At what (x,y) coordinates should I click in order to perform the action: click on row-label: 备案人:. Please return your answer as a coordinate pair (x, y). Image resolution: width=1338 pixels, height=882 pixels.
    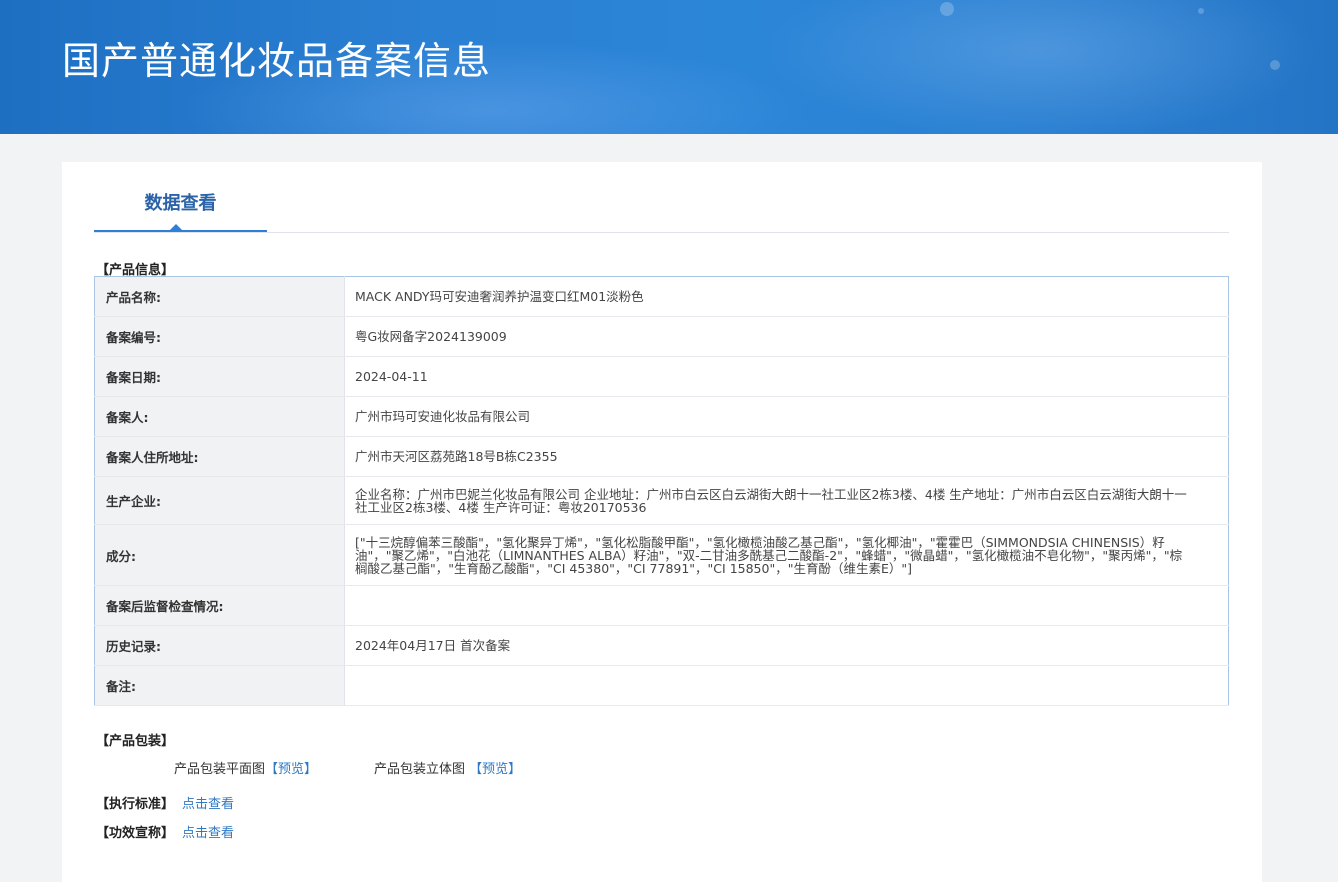
    Looking at the image, I should click on (219, 416).